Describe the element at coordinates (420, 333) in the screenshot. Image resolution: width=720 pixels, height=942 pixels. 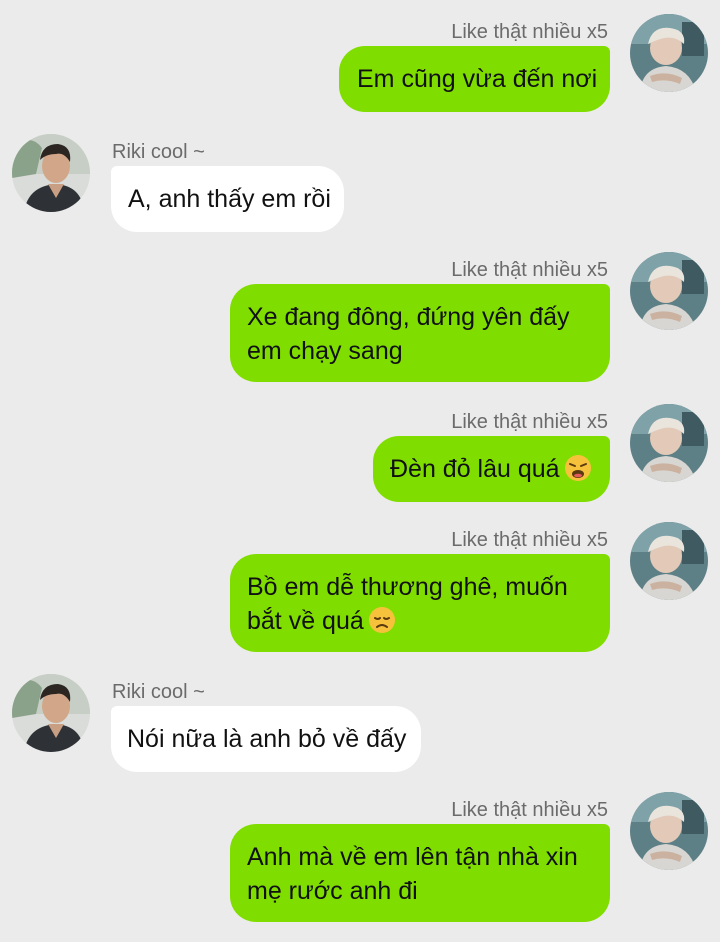
I see `message-bubble: Xe đang đông, đứng yên đấy em chạy sang` at that location.